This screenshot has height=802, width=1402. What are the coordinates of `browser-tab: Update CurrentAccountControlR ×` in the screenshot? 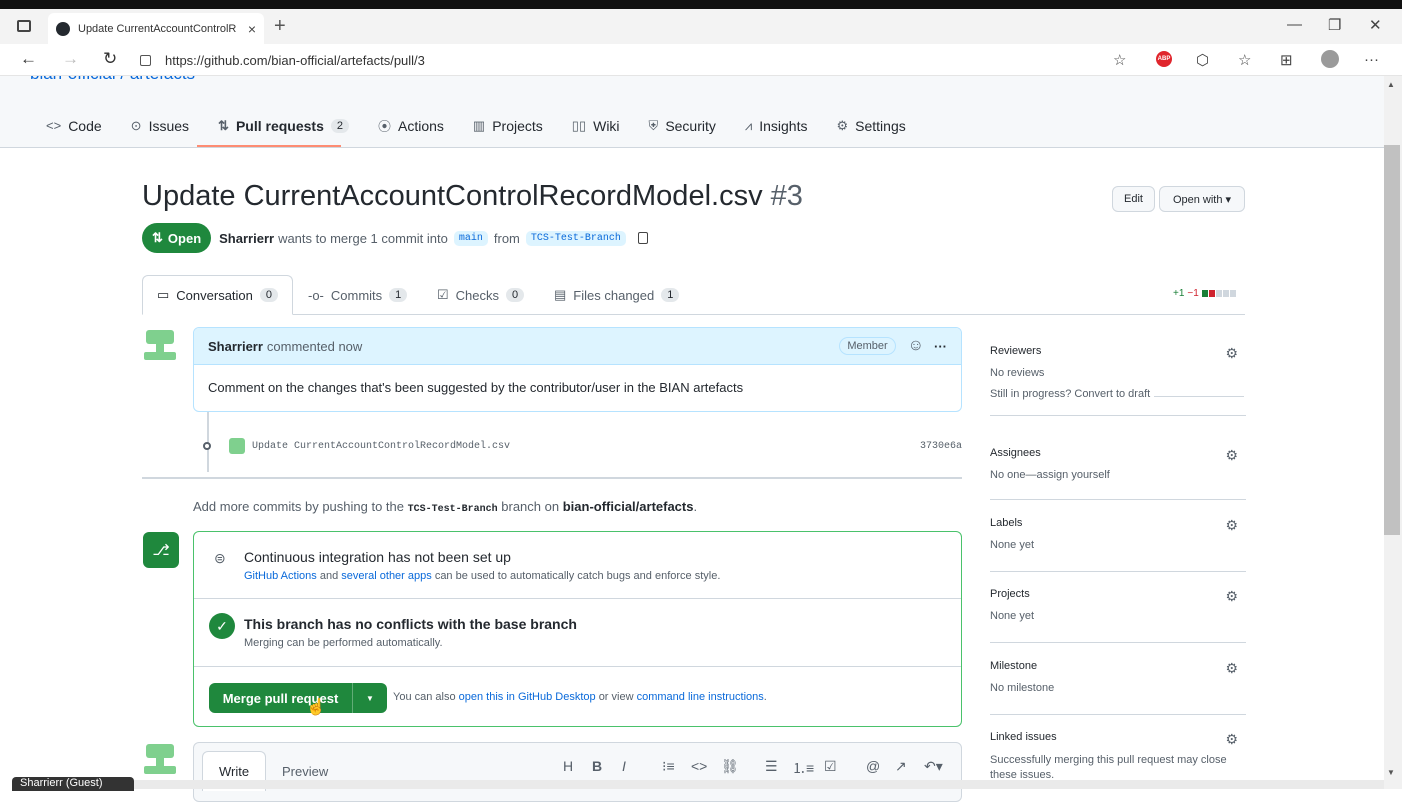 It's located at (156, 28).